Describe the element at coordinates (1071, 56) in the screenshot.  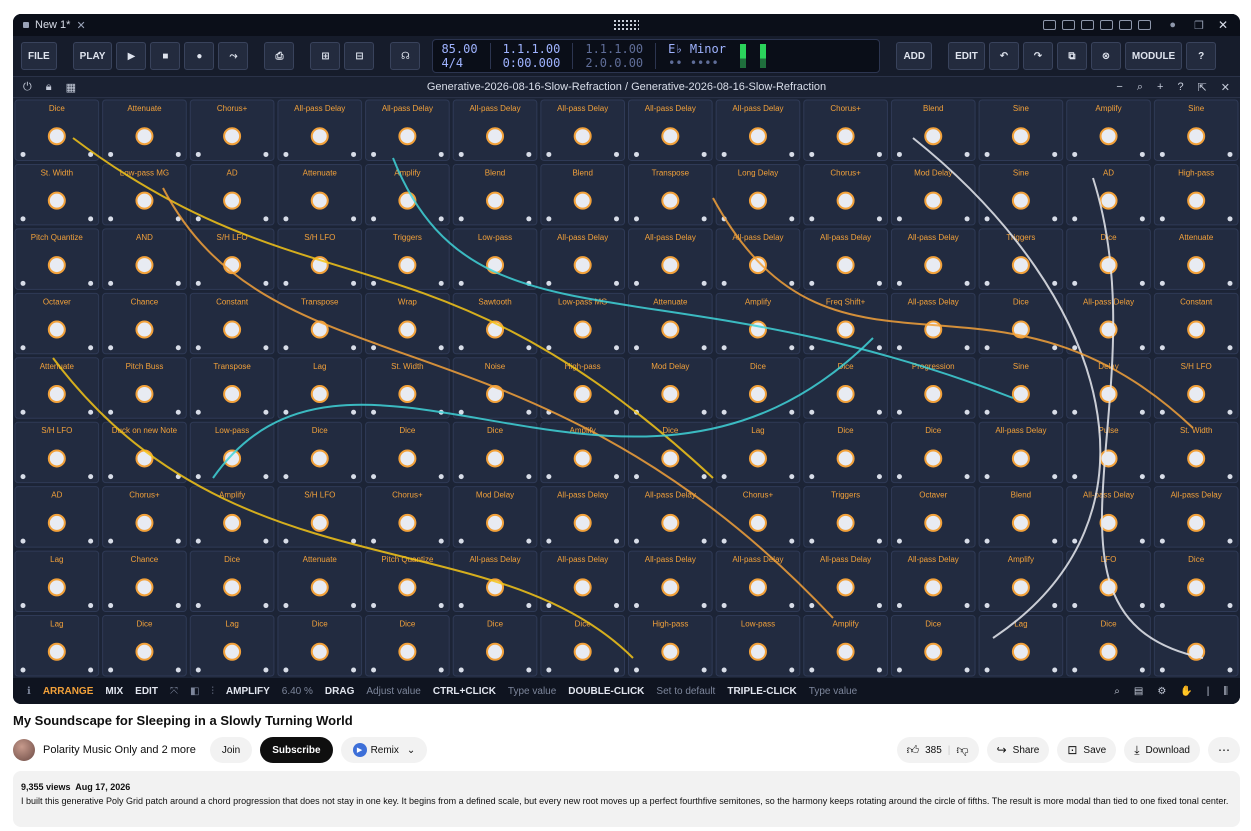
I see `duplicate-icon: ⧉` at that location.